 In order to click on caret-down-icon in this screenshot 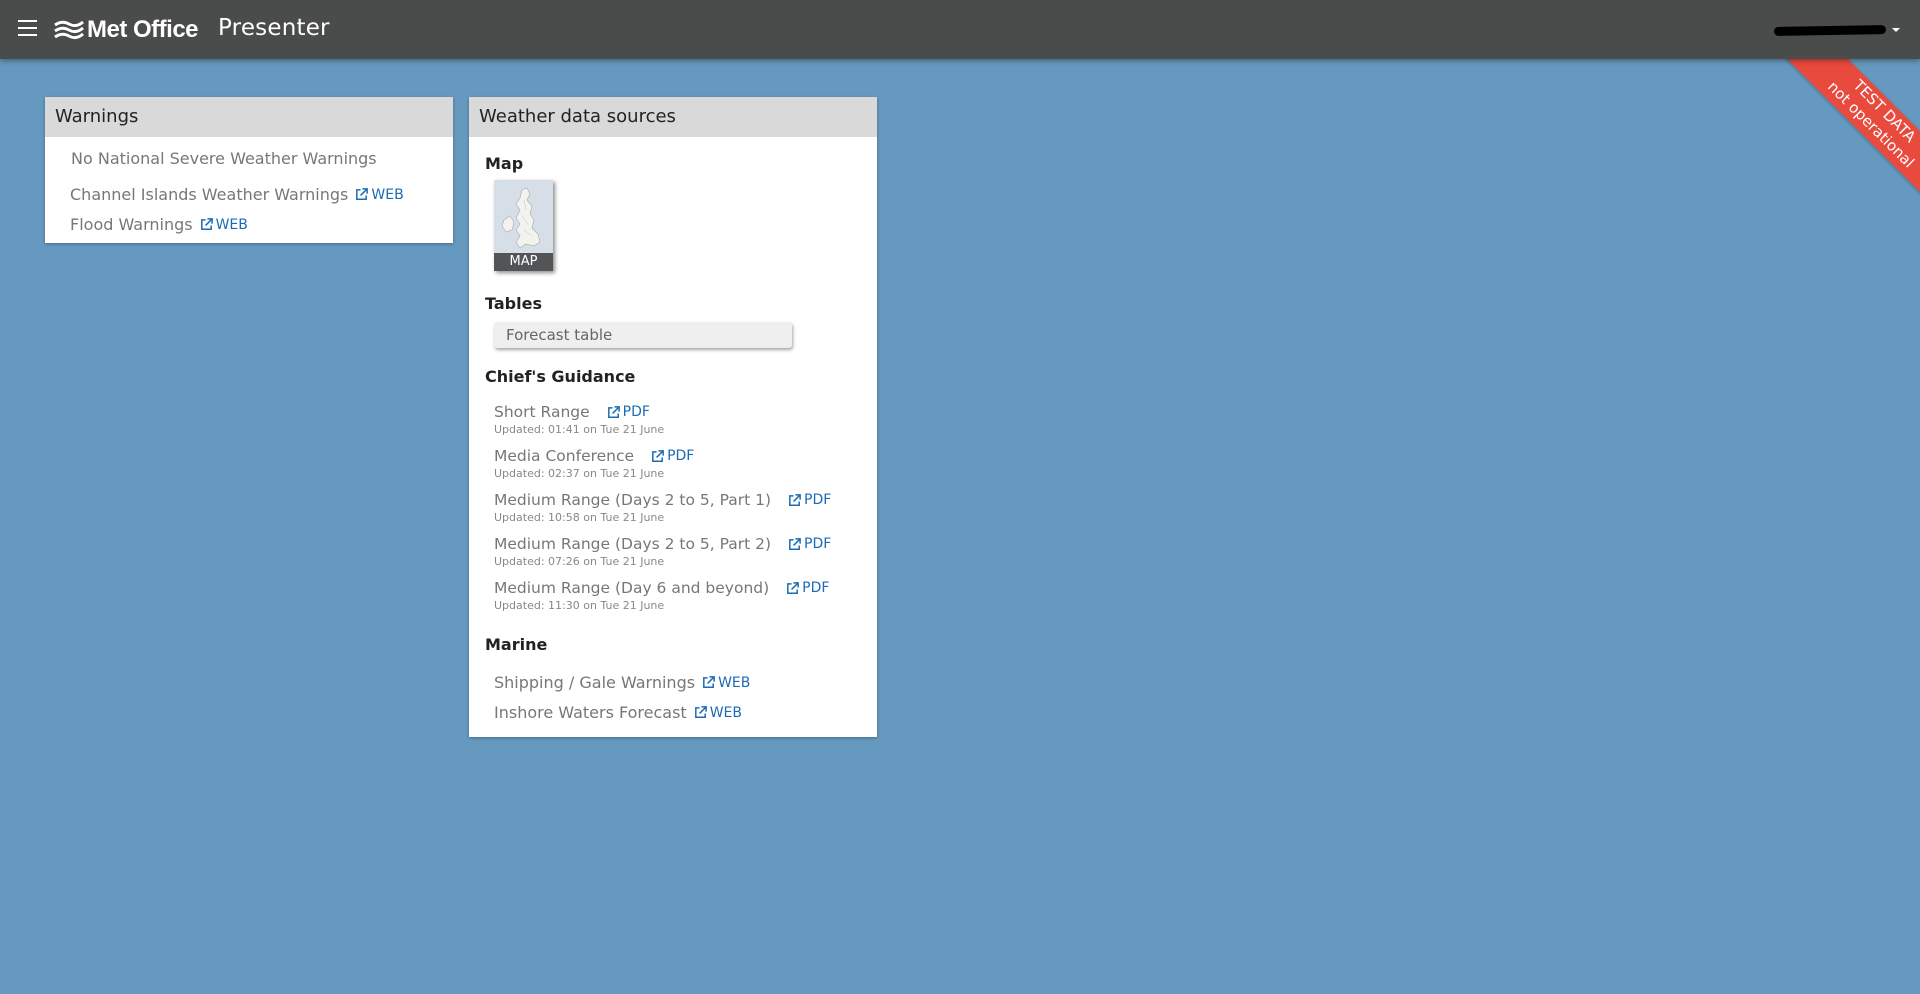, I will do `click(1896, 30)`.